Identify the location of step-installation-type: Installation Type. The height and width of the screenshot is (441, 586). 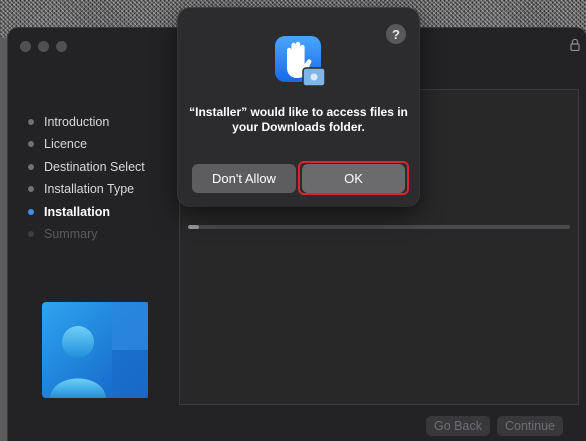
(81, 189).